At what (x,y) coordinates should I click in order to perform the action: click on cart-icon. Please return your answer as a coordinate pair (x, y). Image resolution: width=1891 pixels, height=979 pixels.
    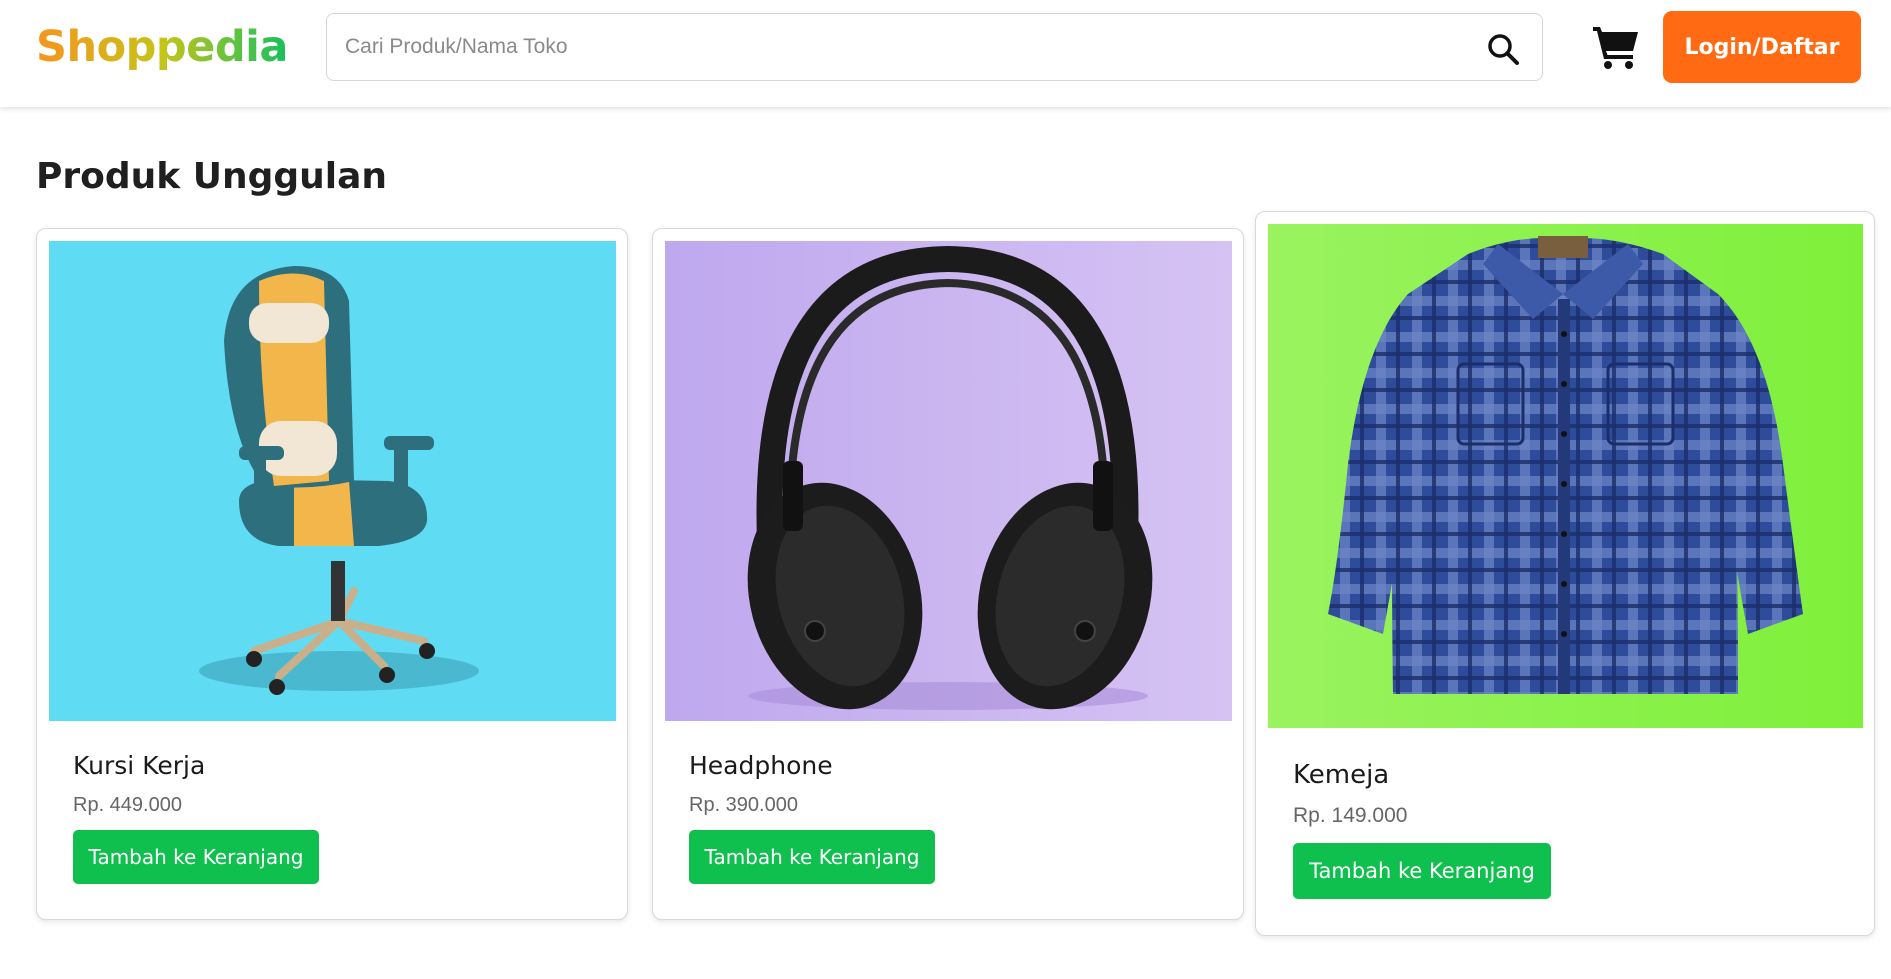
    Looking at the image, I should click on (1616, 47).